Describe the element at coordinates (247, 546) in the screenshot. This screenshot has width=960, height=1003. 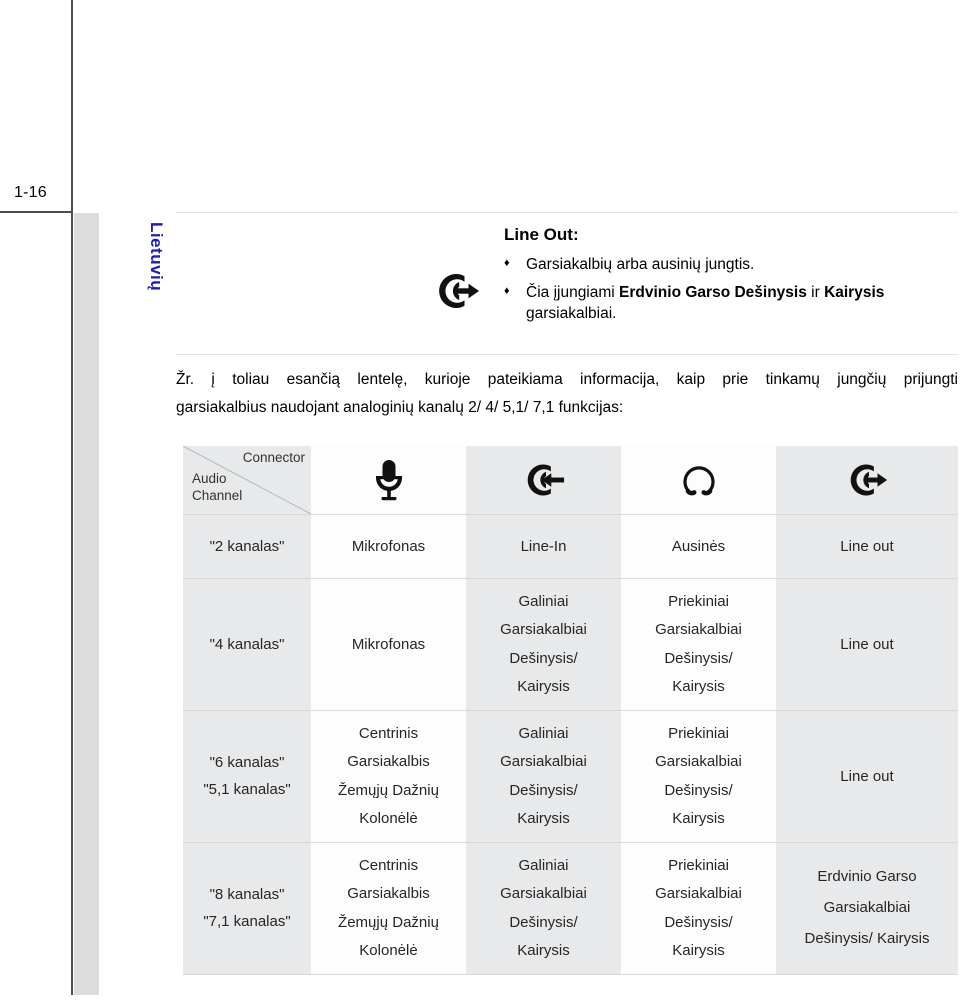
I see `channel-cell: "2 kanalas"` at that location.